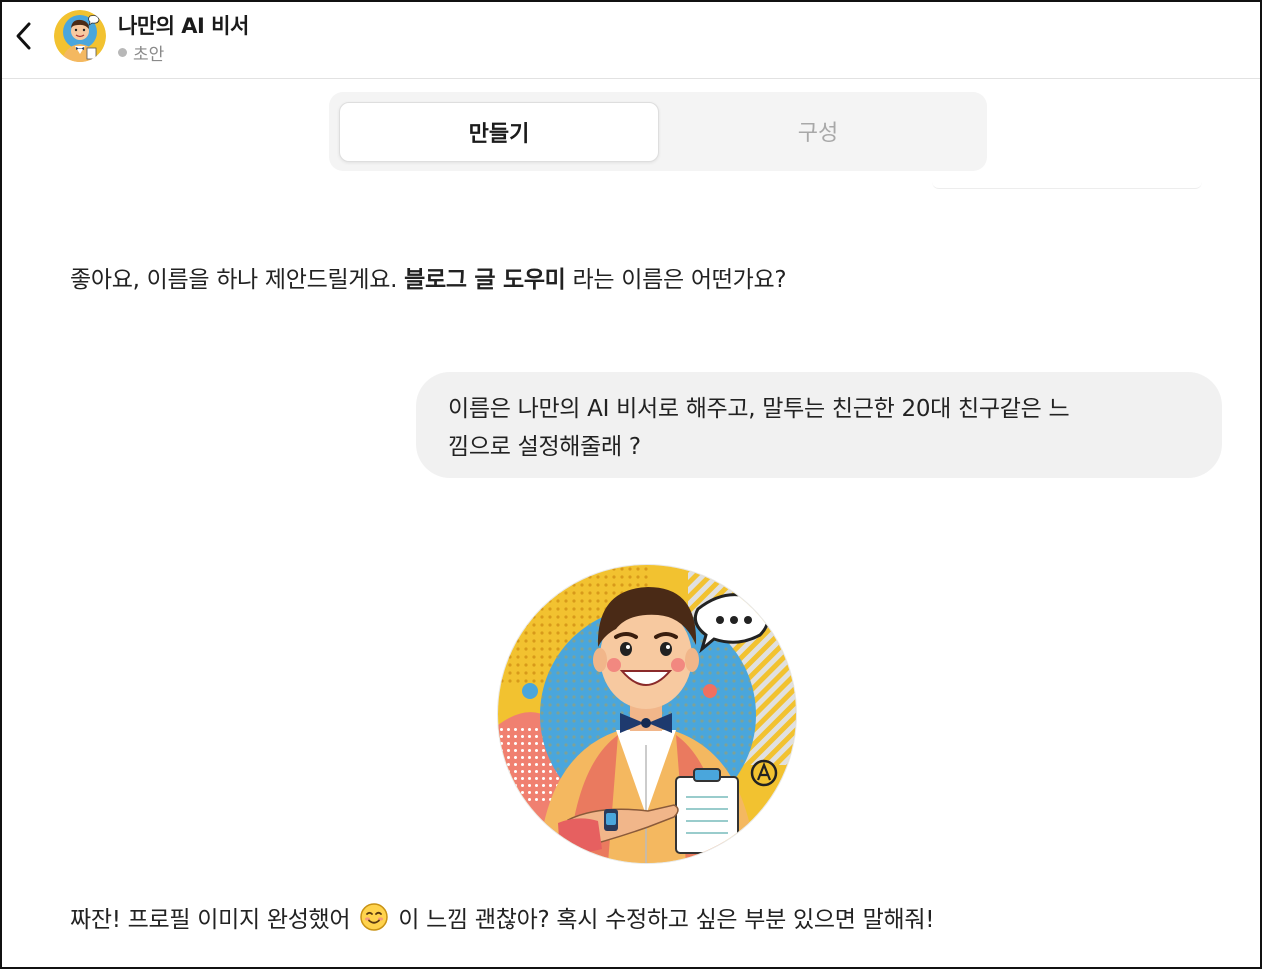 Image resolution: width=1262 pixels, height=969 pixels. What do you see at coordinates (499, 132) in the screenshot?
I see `tab-create: 만들기` at bounding box center [499, 132].